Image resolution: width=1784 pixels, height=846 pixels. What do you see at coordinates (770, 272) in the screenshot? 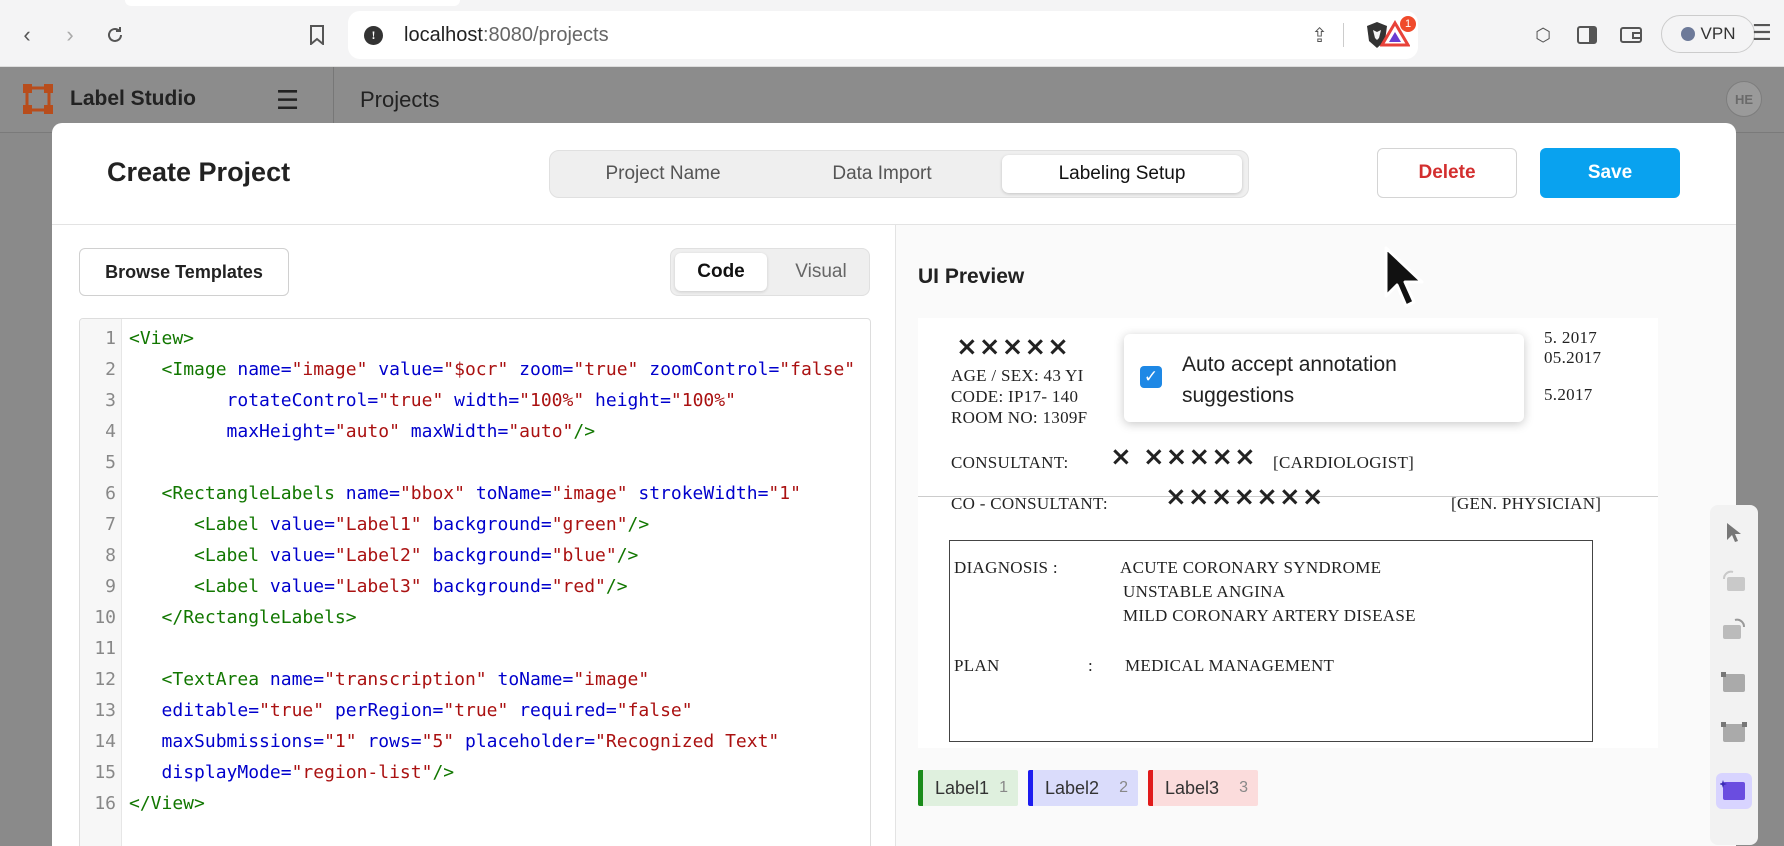
I see `editor-mode-toggle: Code Visual` at bounding box center [770, 272].